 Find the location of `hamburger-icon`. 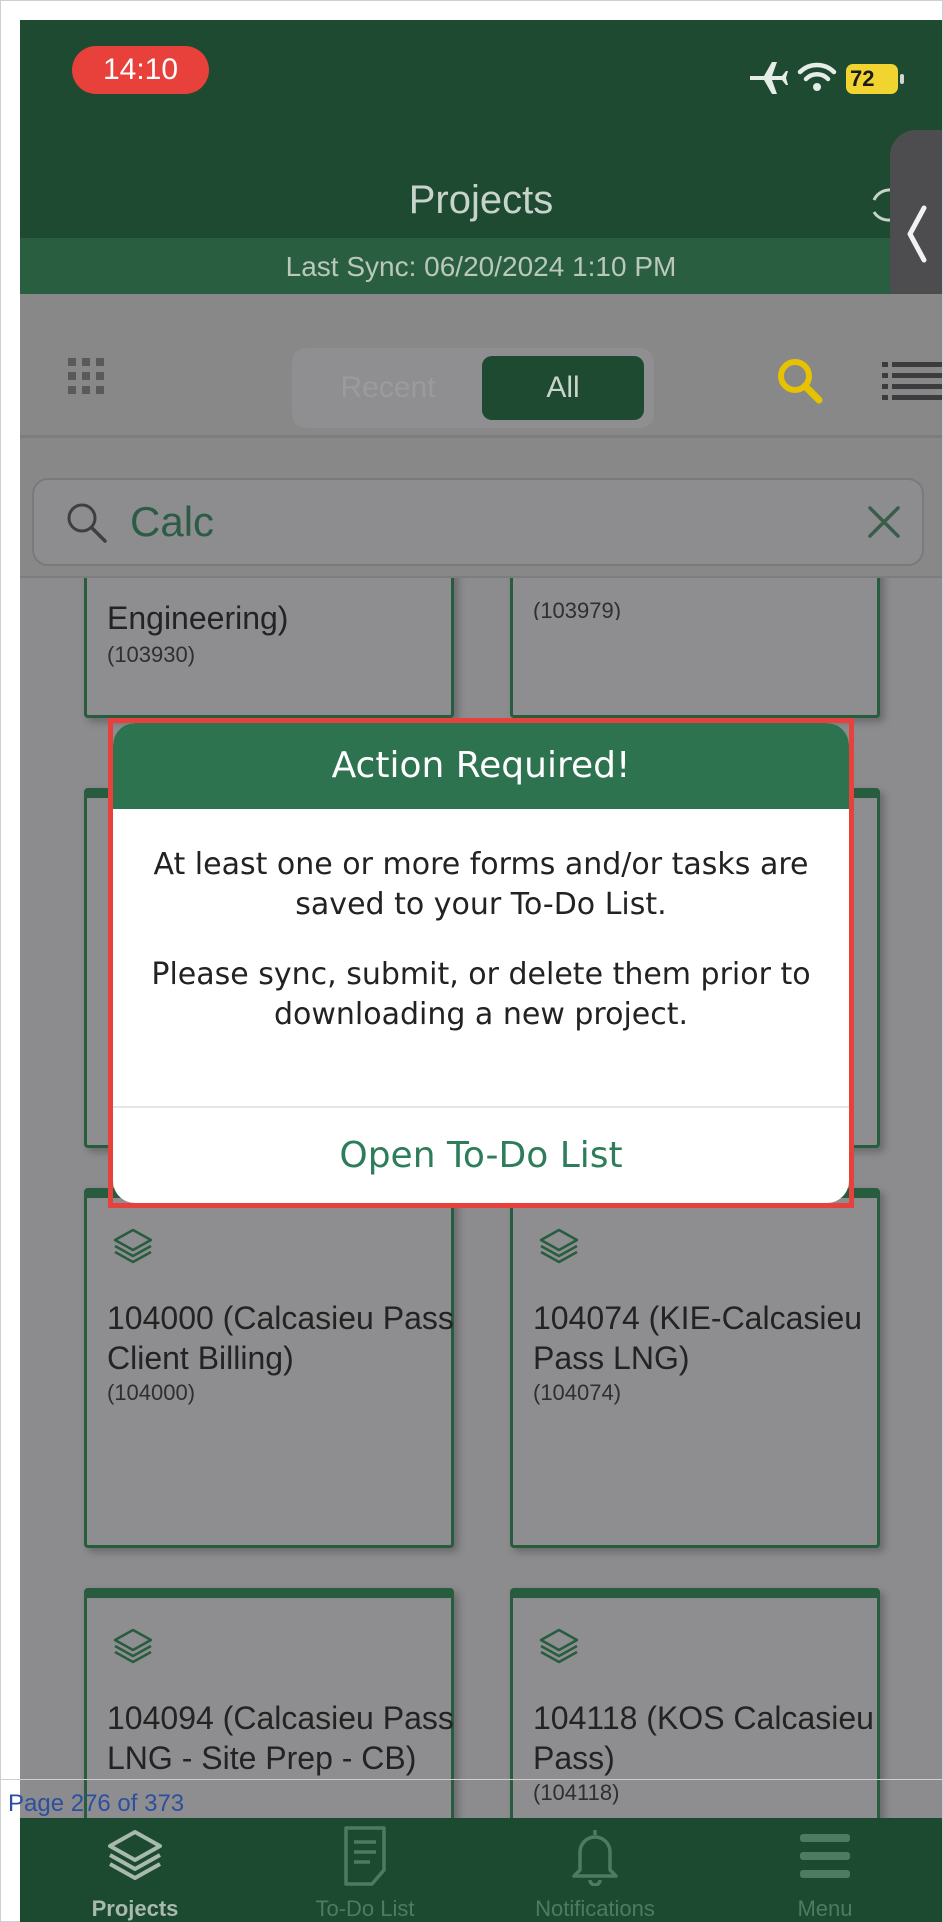

hamburger-icon is located at coordinates (825, 1856).